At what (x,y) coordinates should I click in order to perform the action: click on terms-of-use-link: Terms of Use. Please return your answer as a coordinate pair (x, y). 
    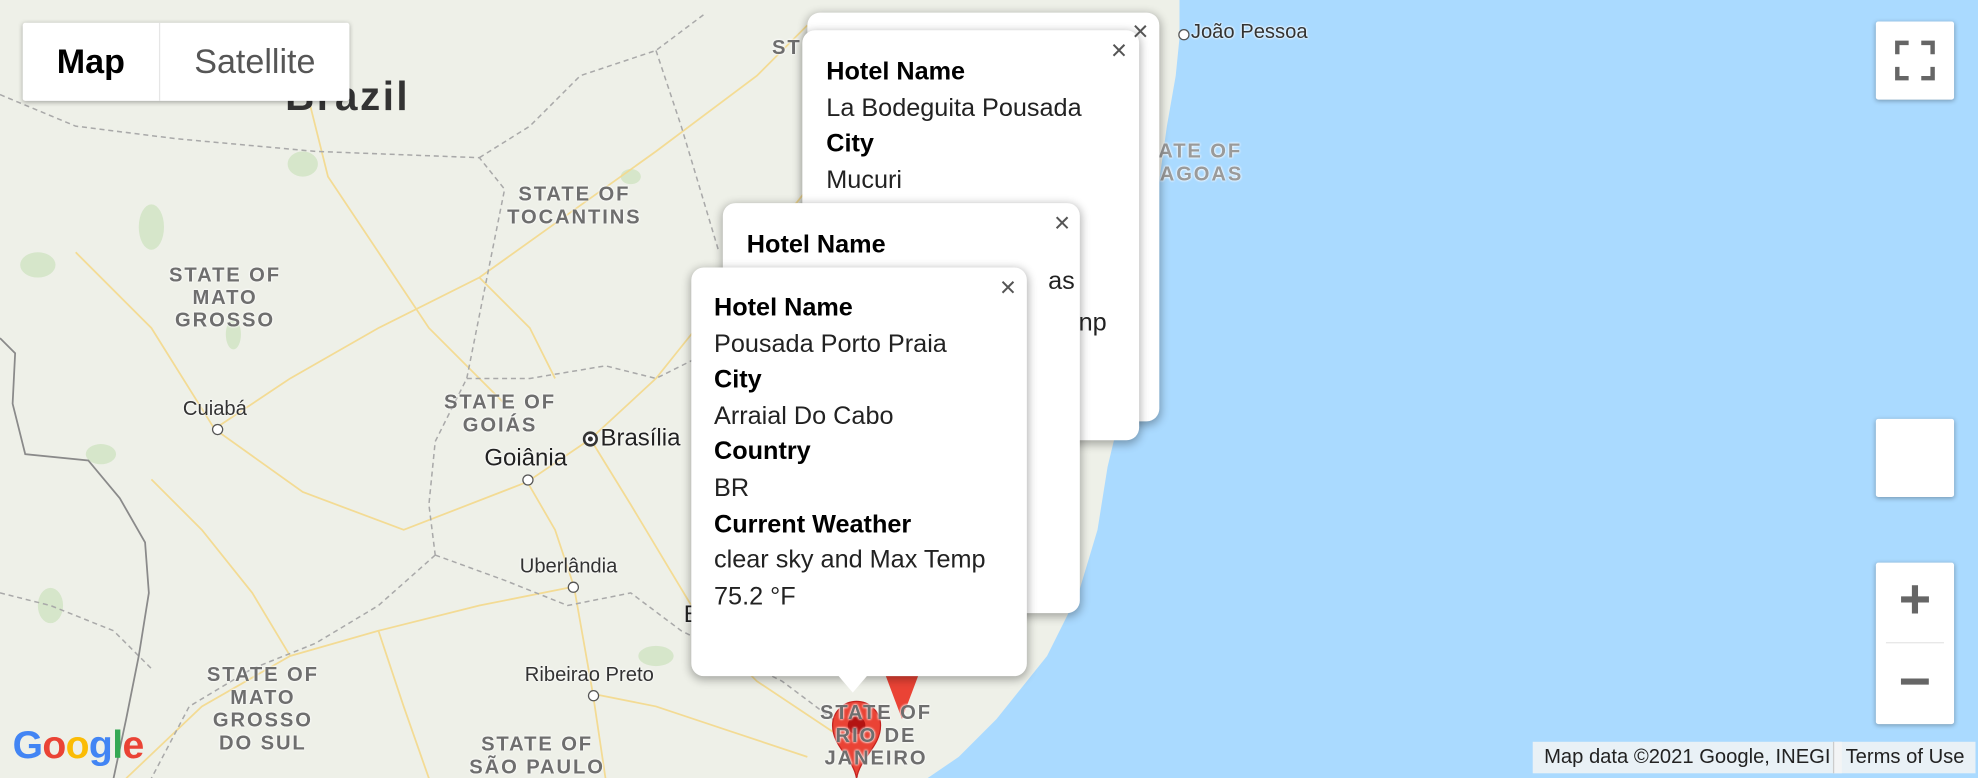
    Looking at the image, I should click on (1904, 757).